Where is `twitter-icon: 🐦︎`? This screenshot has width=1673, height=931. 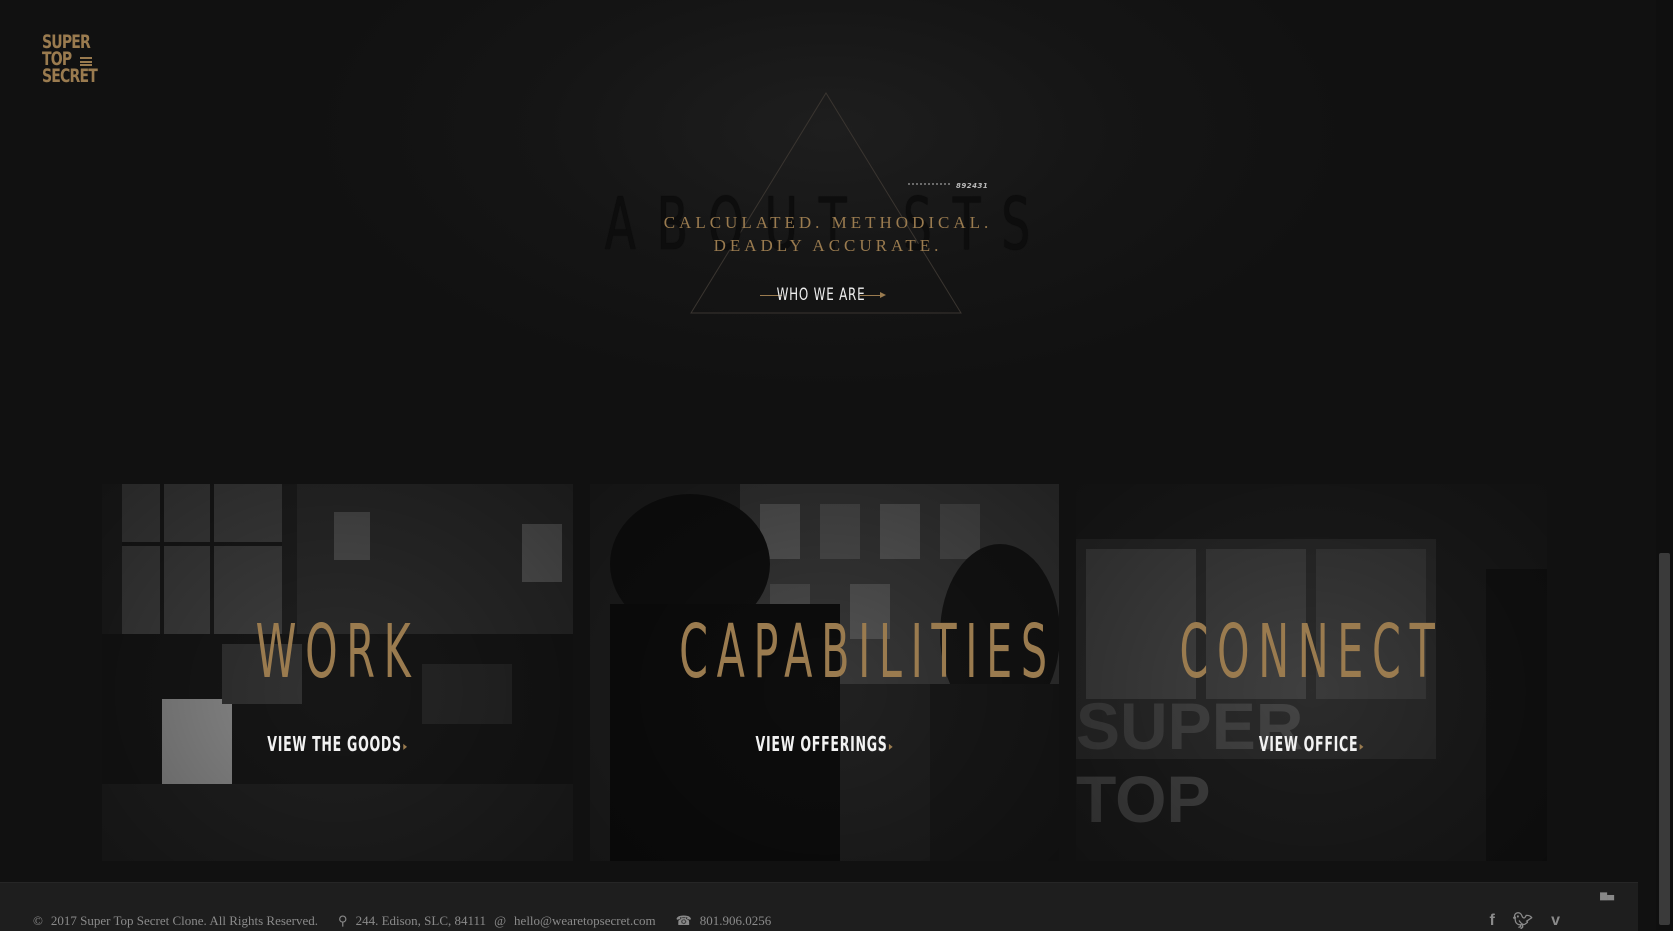
twitter-icon: 🐦︎ is located at coordinates (1523, 921).